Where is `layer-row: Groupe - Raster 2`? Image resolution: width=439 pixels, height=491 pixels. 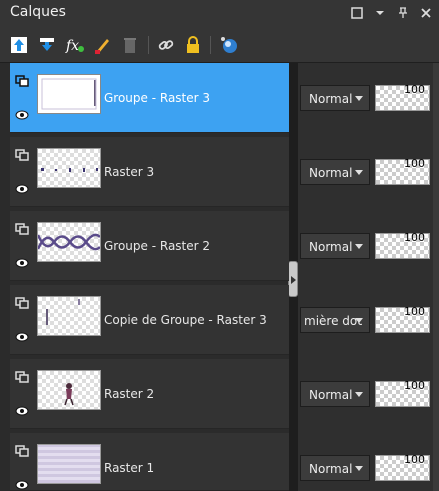 layer-row: Groupe - Raster 2 is located at coordinates (149, 246).